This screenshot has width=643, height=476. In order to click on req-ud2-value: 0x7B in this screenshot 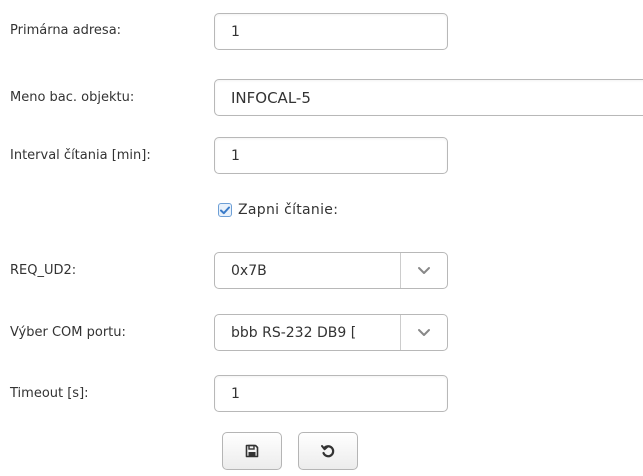, I will do `click(249, 270)`.